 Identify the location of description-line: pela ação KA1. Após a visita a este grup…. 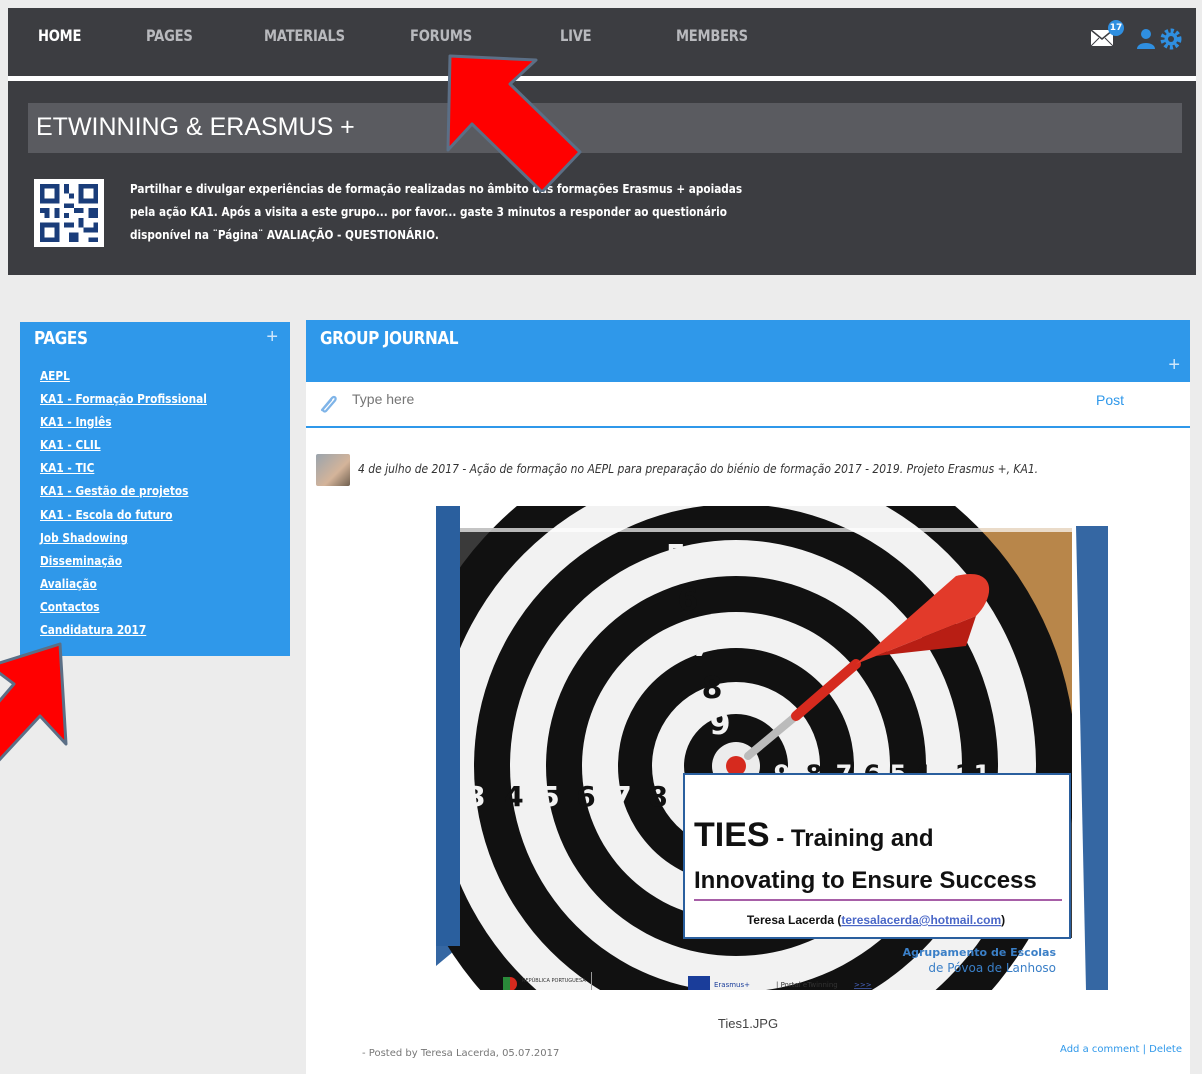
(428, 211).